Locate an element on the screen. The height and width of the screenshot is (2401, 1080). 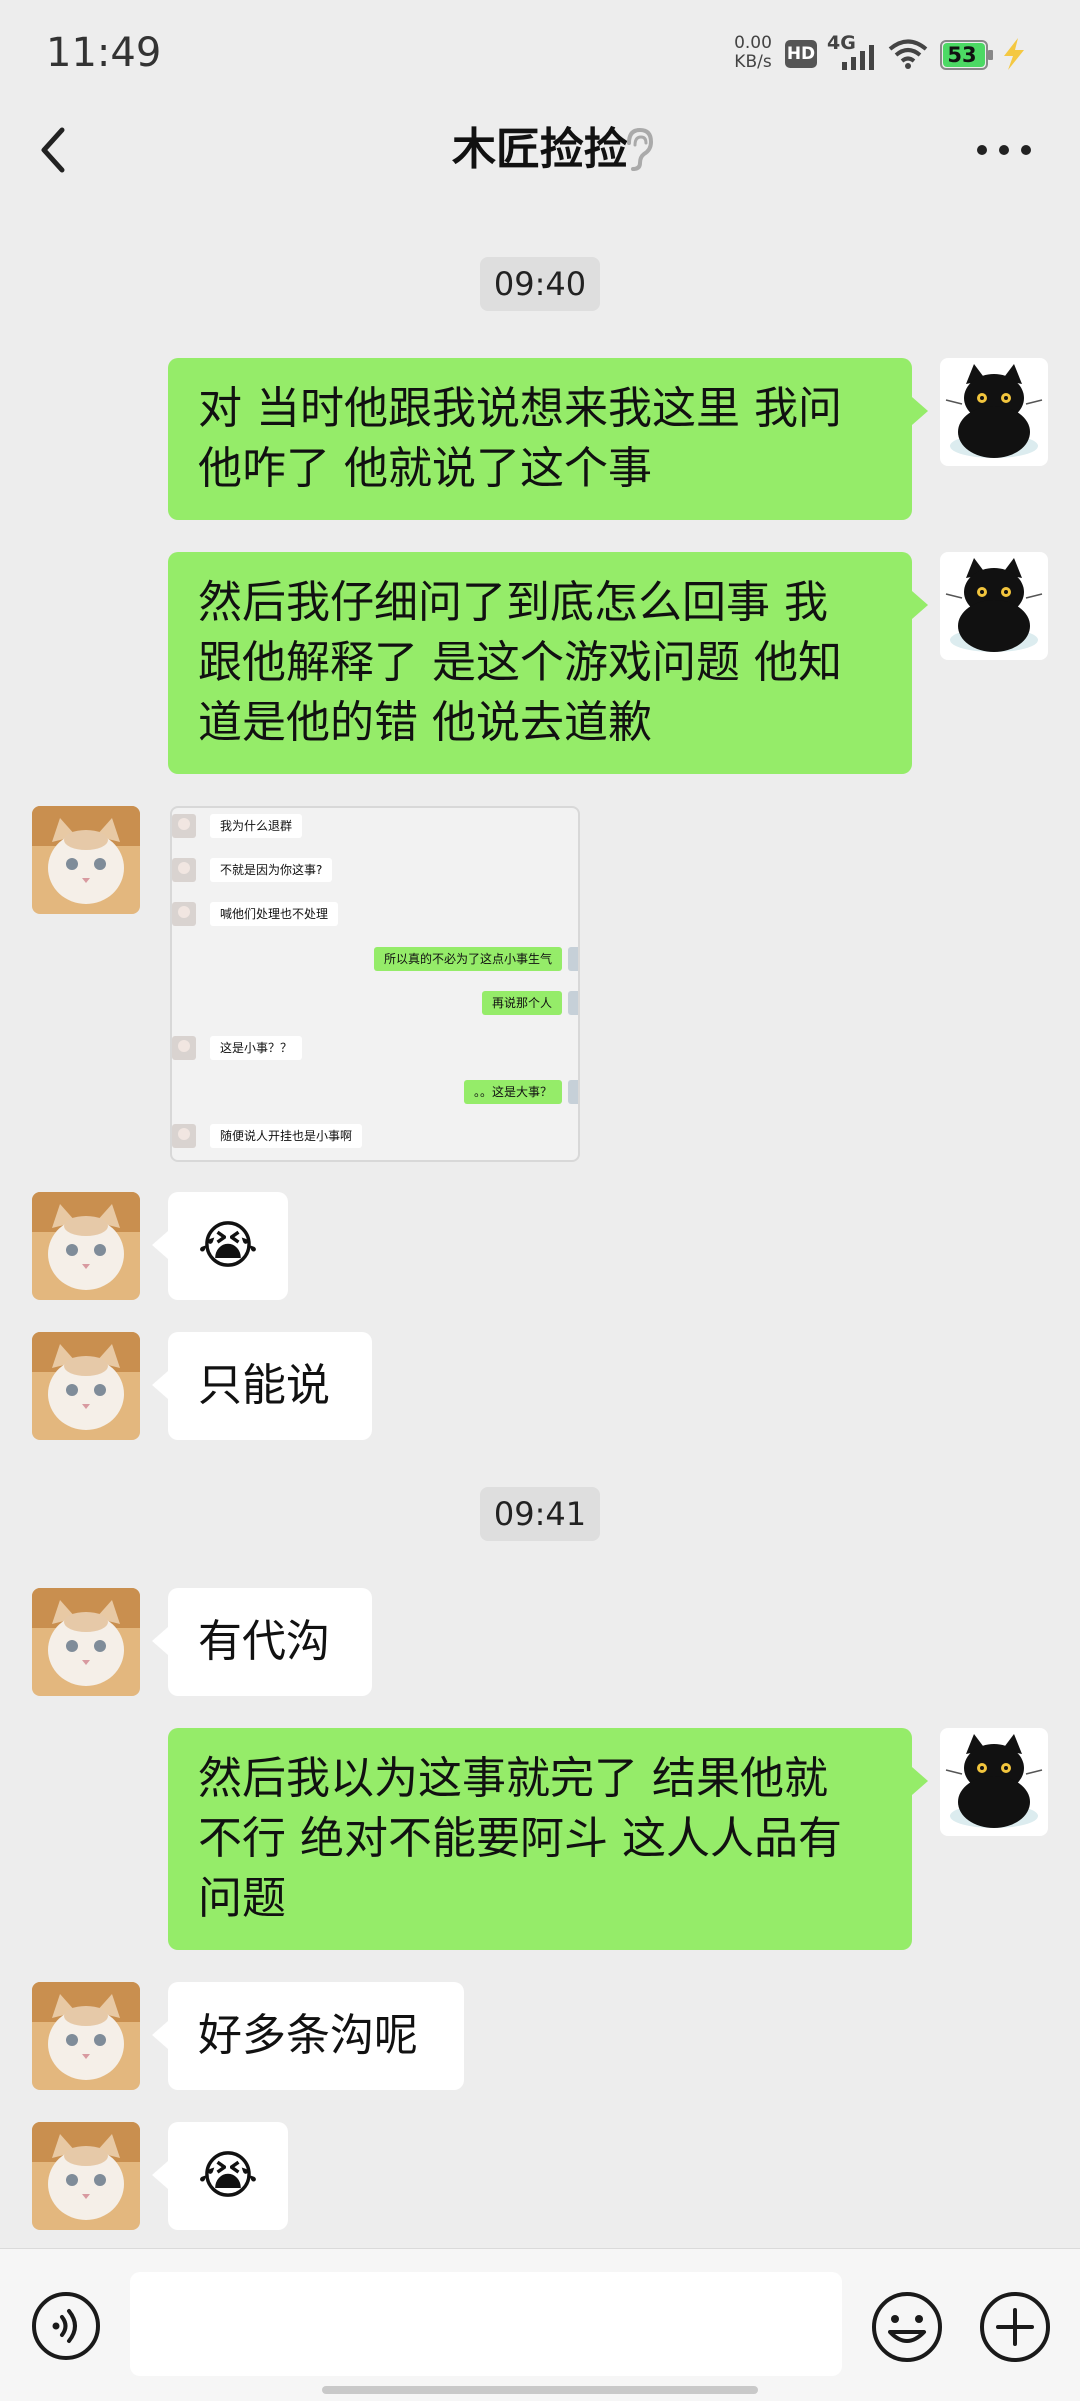
message-line: 然后我仔细问了到底怎么回事 我 is located at coordinates (513, 602).